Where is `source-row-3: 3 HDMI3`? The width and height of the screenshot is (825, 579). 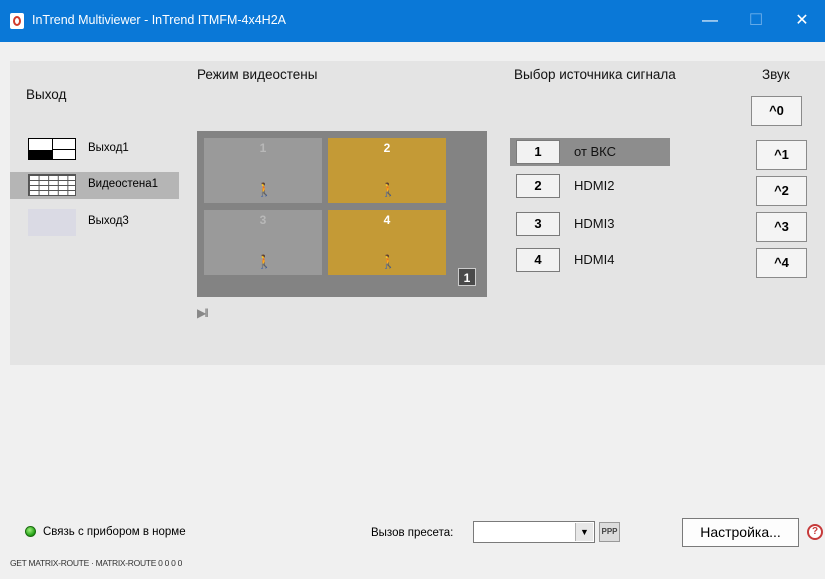 source-row-3: 3 HDMI3 is located at coordinates (590, 224).